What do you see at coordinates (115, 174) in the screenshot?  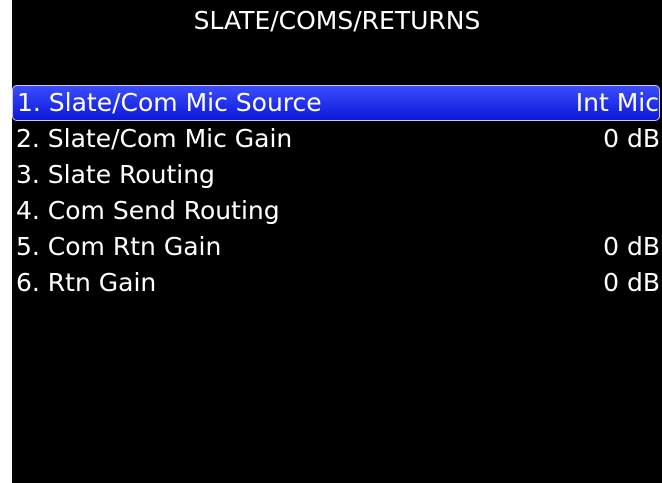 I see `menu-item-label: 3. Slate Routing` at bounding box center [115, 174].